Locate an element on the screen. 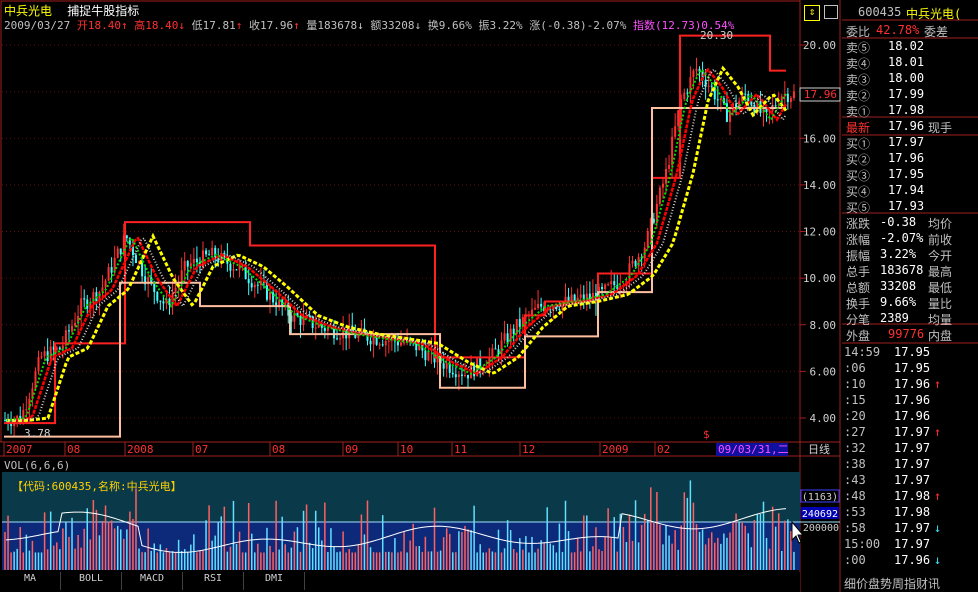 The height and width of the screenshot is (592, 978). stat-label-2: 今开 is located at coordinates (940, 256).